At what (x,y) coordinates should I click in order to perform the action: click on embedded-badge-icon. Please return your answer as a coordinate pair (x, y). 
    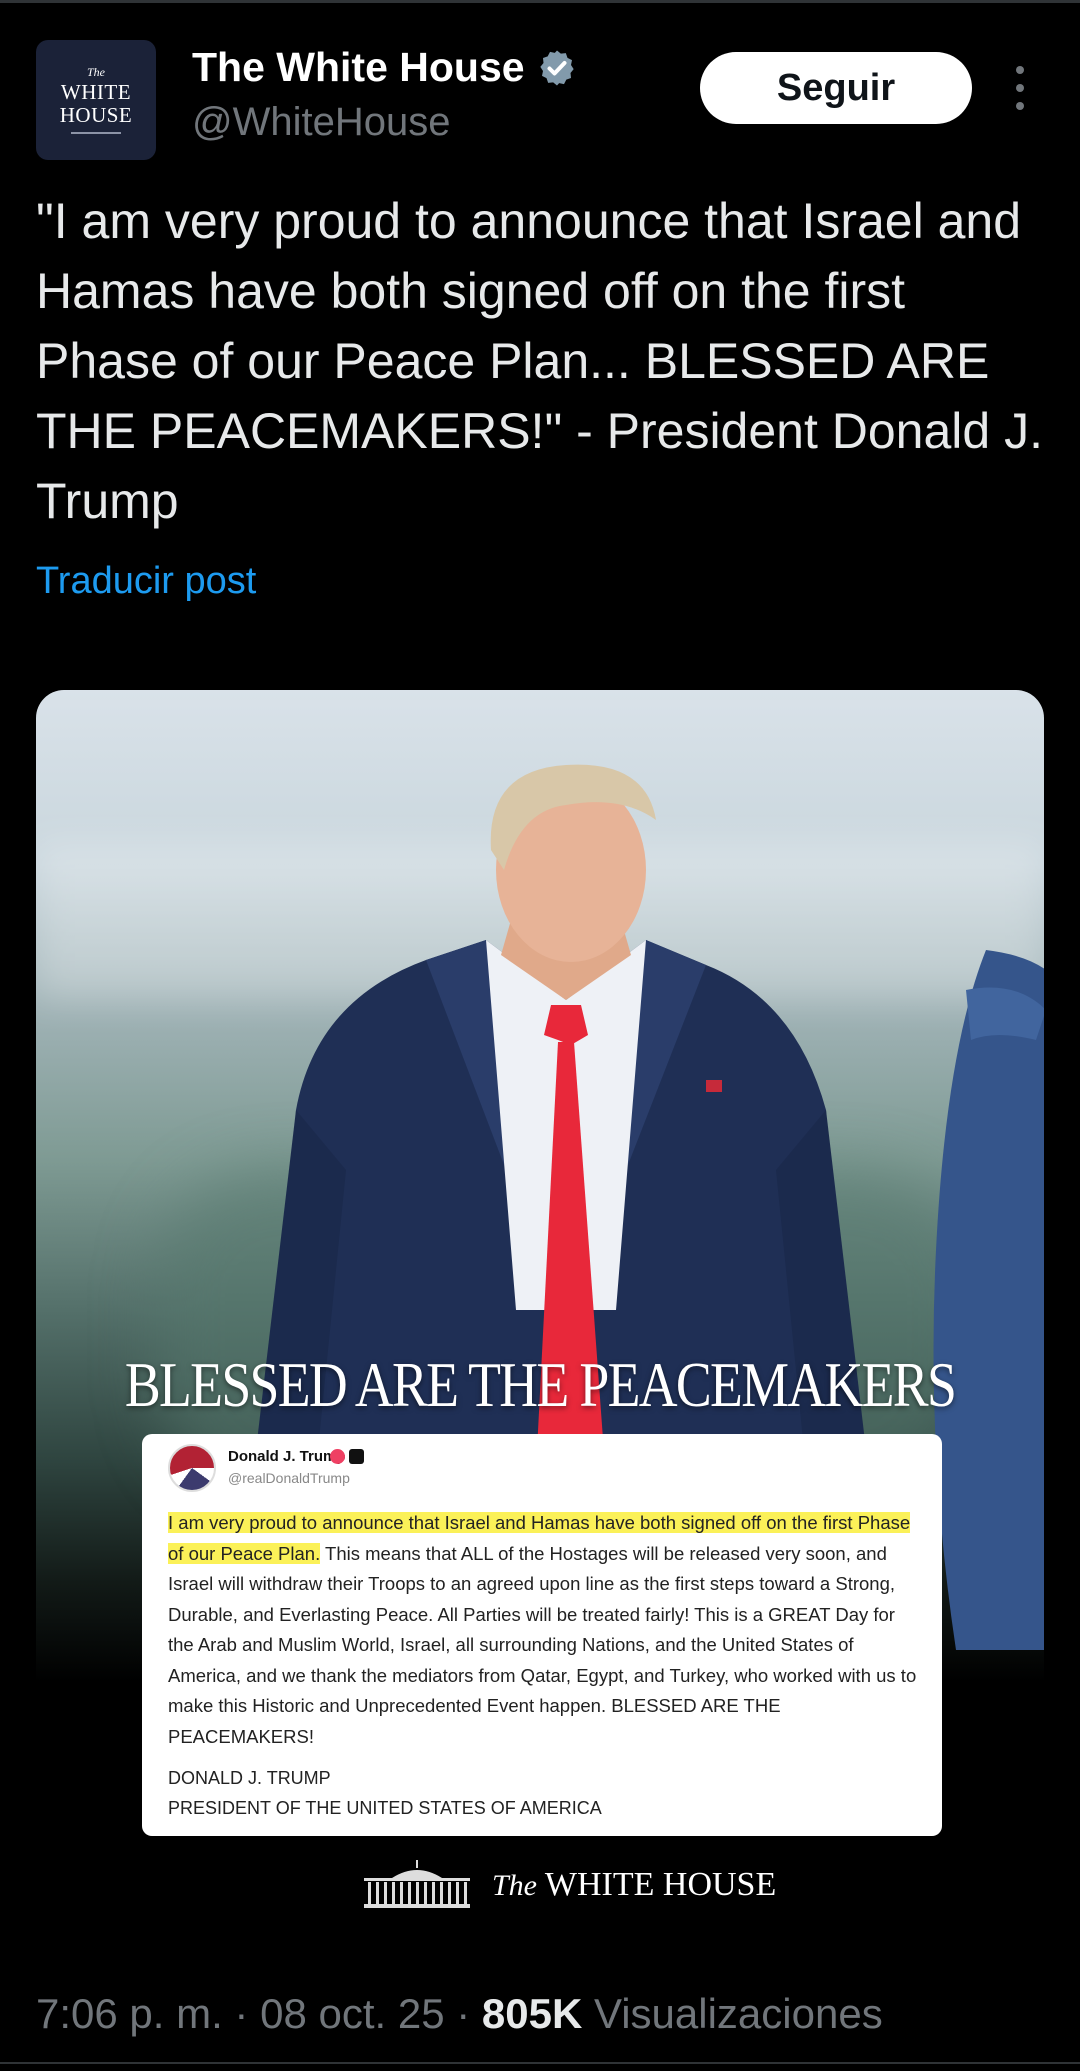
    Looking at the image, I should click on (356, 1456).